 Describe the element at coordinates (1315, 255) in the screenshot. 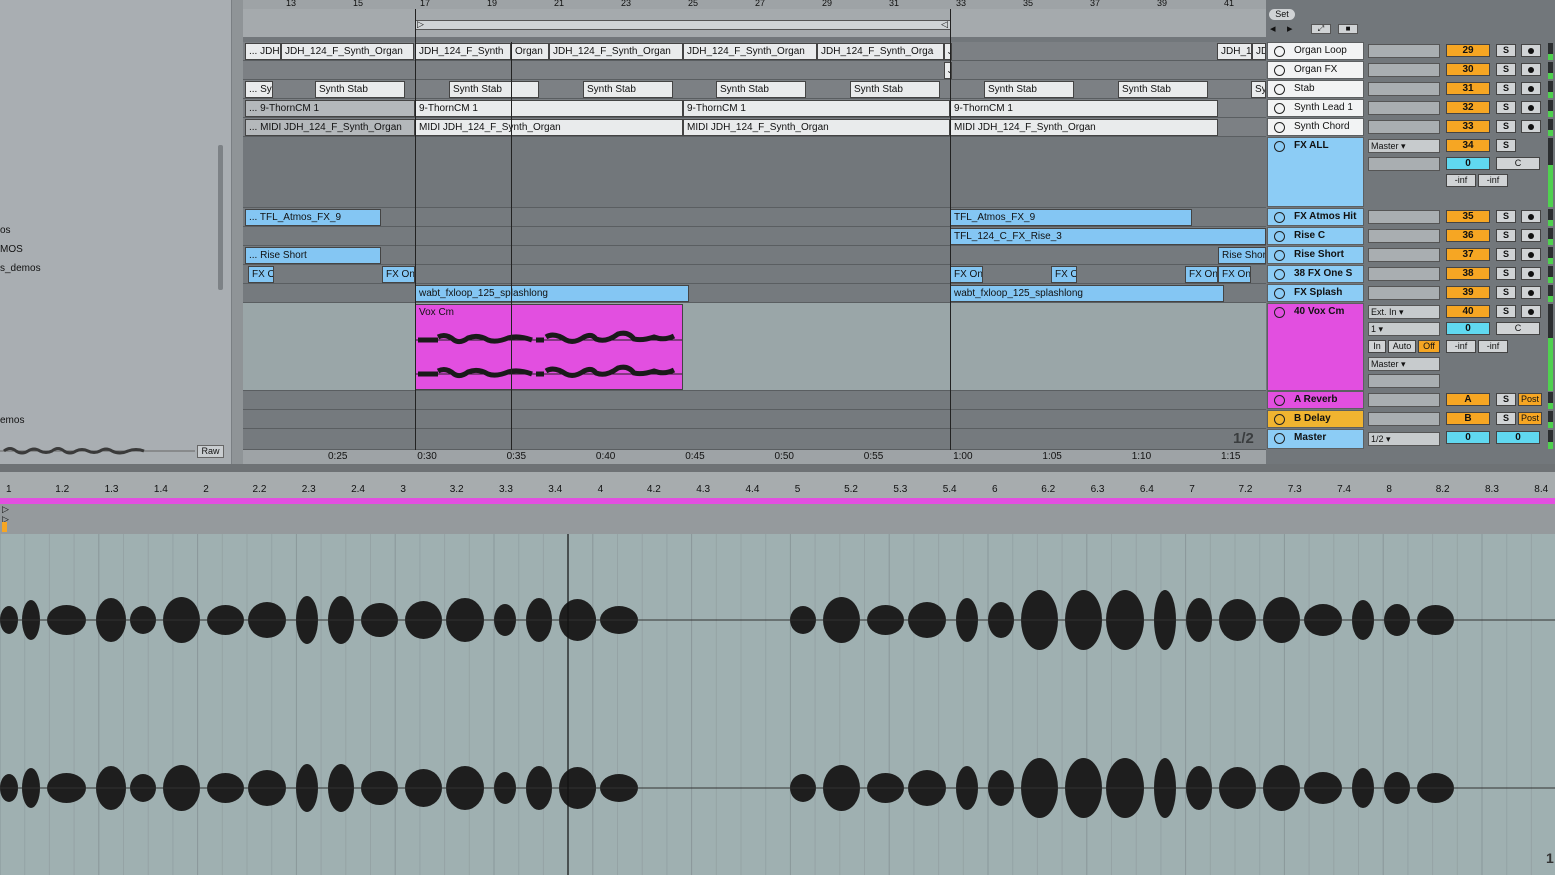

I see `track-header: Rise Short` at that location.